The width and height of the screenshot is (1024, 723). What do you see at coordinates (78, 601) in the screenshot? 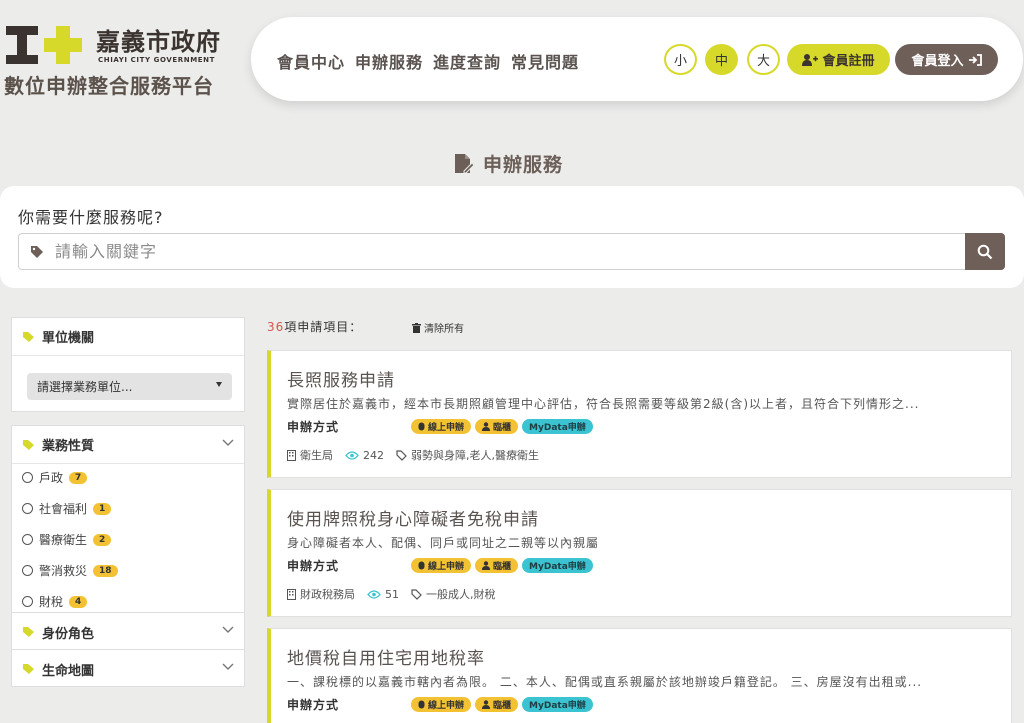
I see `count-badge: 4` at bounding box center [78, 601].